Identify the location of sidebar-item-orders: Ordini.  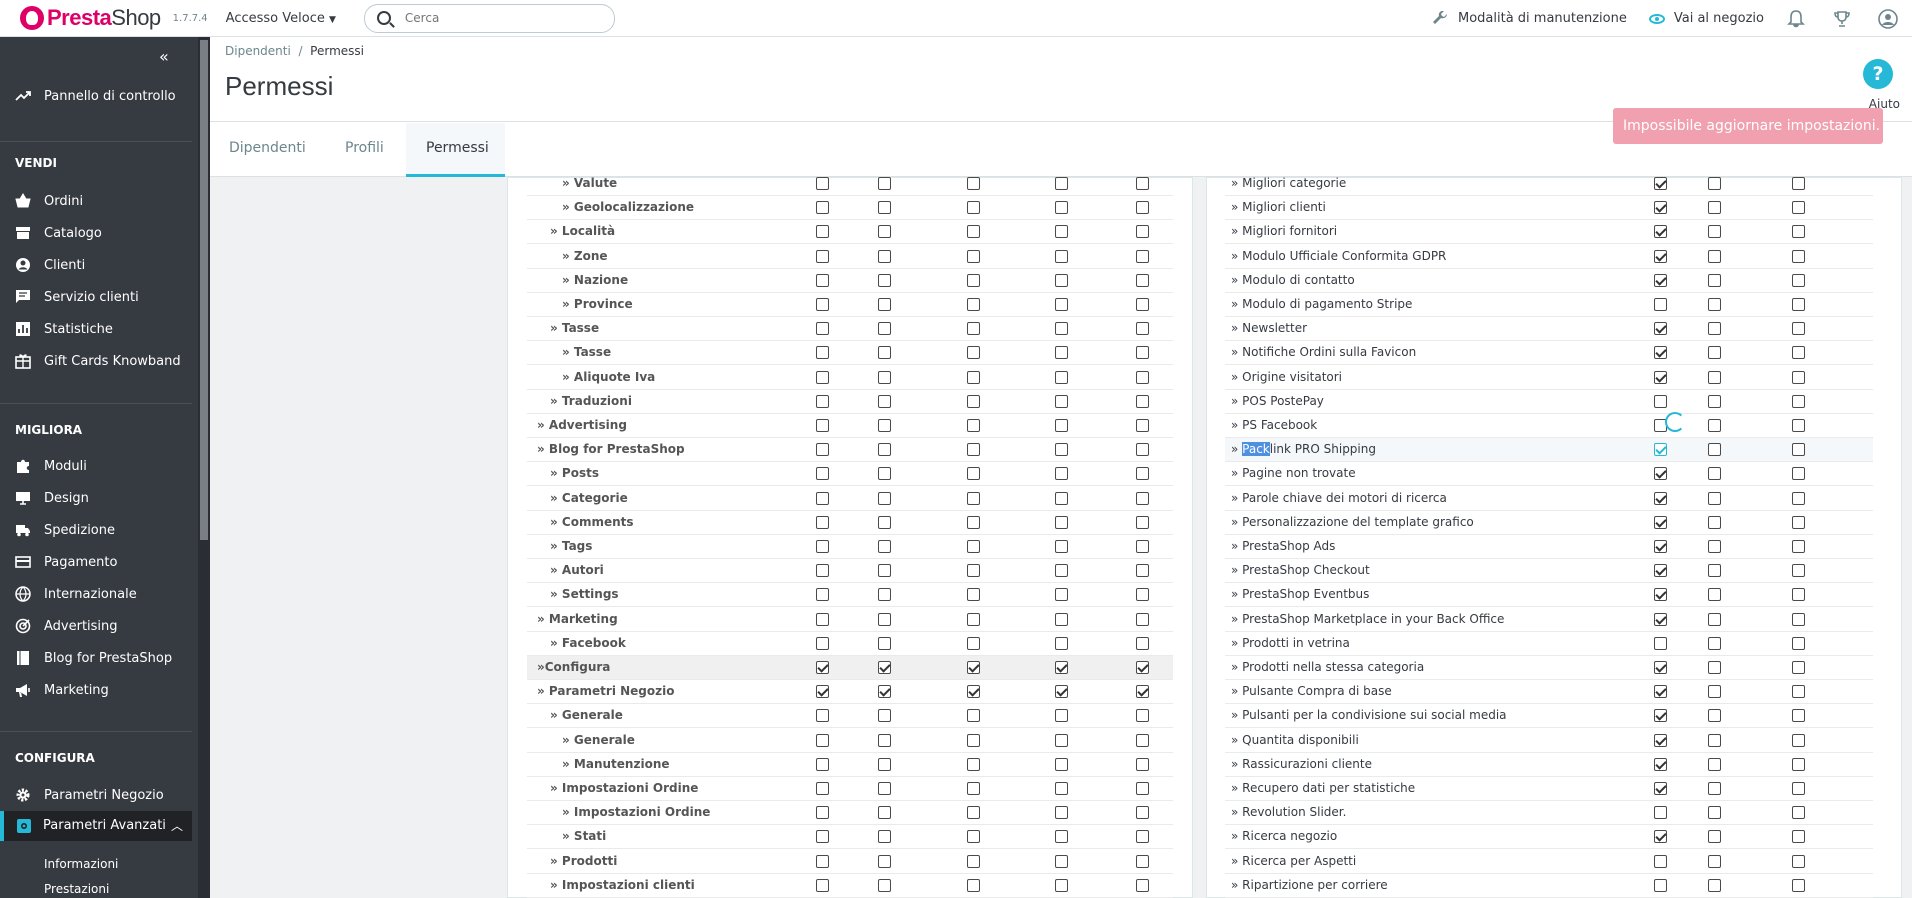
(96, 201).